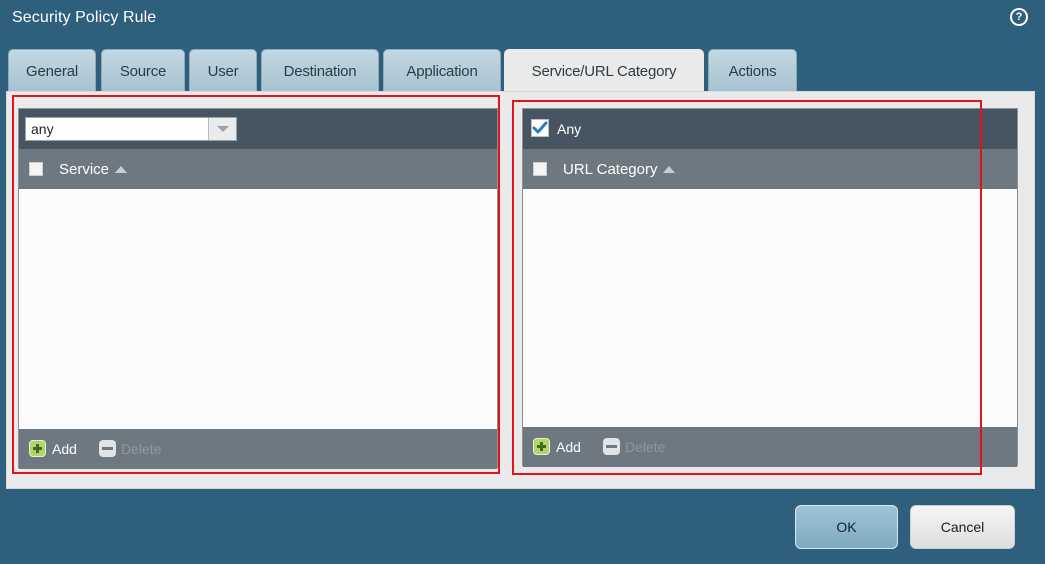 The height and width of the screenshot is (564, 1045). Describe the element at coordinates (141, 448) in the screenshot. I see `service-delete-label: Delete` at that location.